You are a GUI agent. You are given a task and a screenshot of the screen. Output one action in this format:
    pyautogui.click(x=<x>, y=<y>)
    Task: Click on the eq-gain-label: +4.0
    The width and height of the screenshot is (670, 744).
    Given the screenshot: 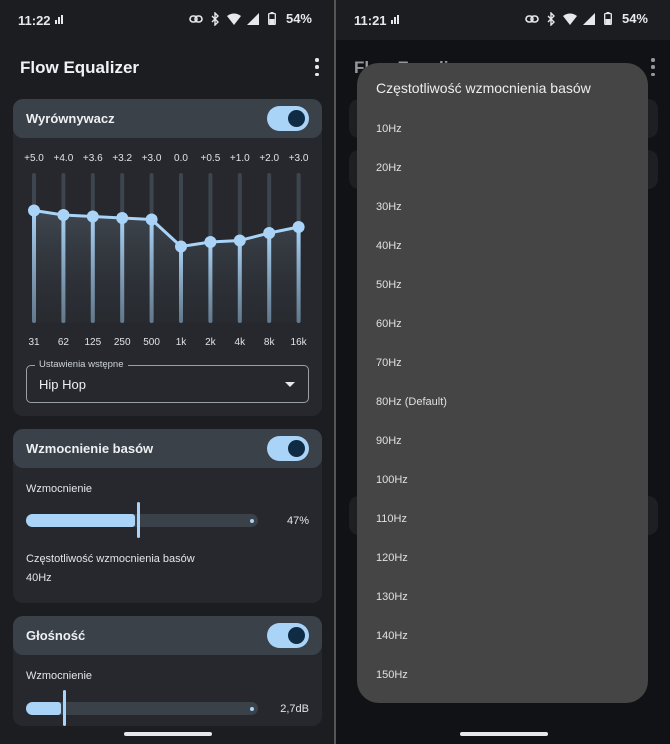 What is the action you would take?
    pyautogui.click(x=63, y=158)
    